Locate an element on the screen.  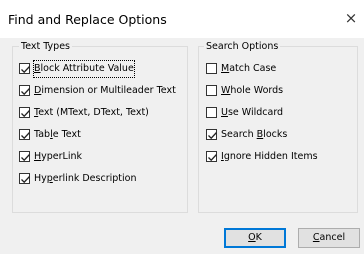
checkbox-label: Search Blocks is located at coordinates (254, 134).